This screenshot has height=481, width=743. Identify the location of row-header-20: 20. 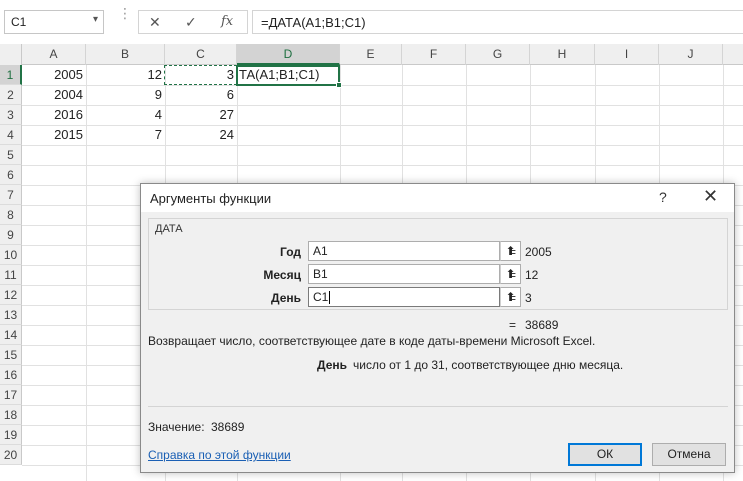
(11, 455).